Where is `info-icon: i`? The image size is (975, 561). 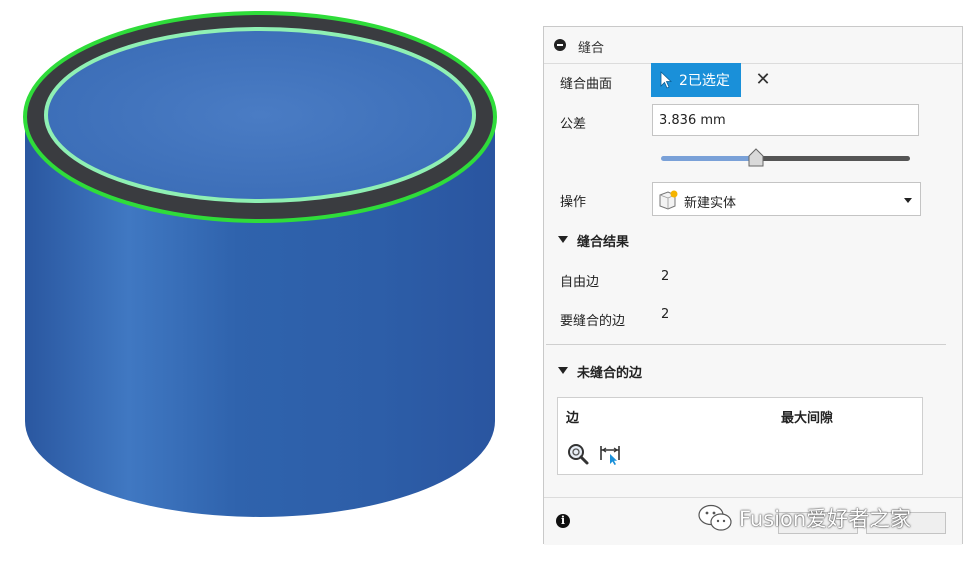
info-icon: i is located at coordinates (563, 521).